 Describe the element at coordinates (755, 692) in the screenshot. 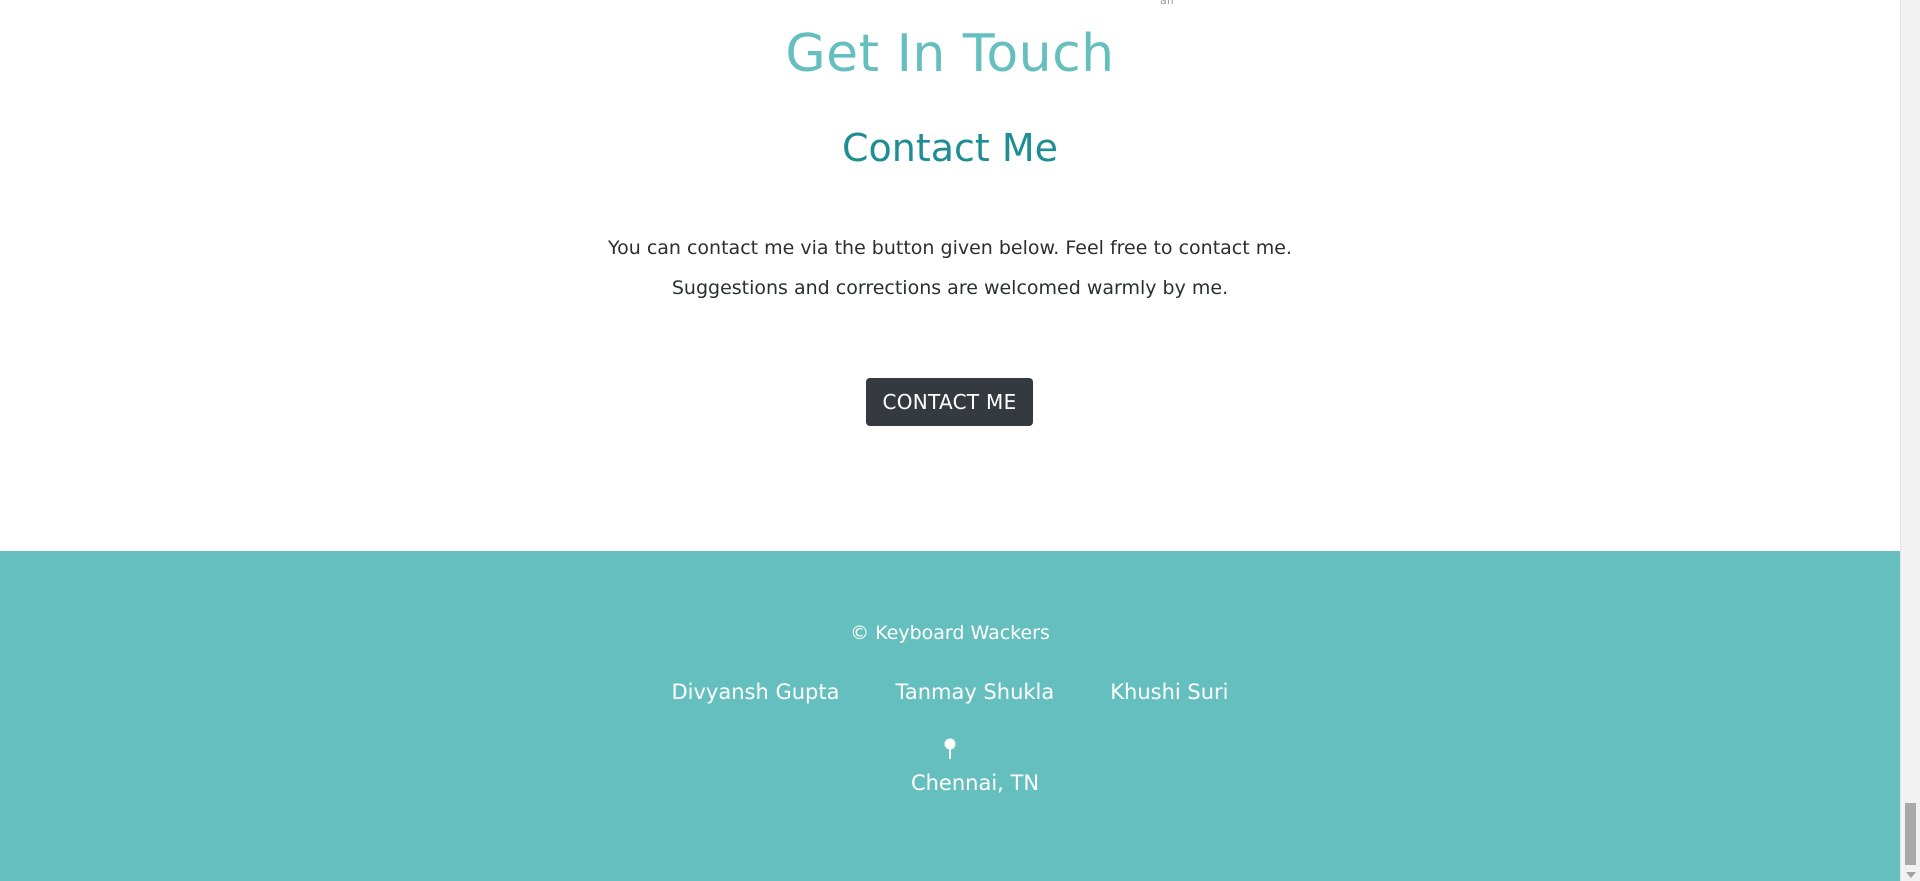

I see `member-link-divyansh-gupta: Divyansh Gupta` at that location.